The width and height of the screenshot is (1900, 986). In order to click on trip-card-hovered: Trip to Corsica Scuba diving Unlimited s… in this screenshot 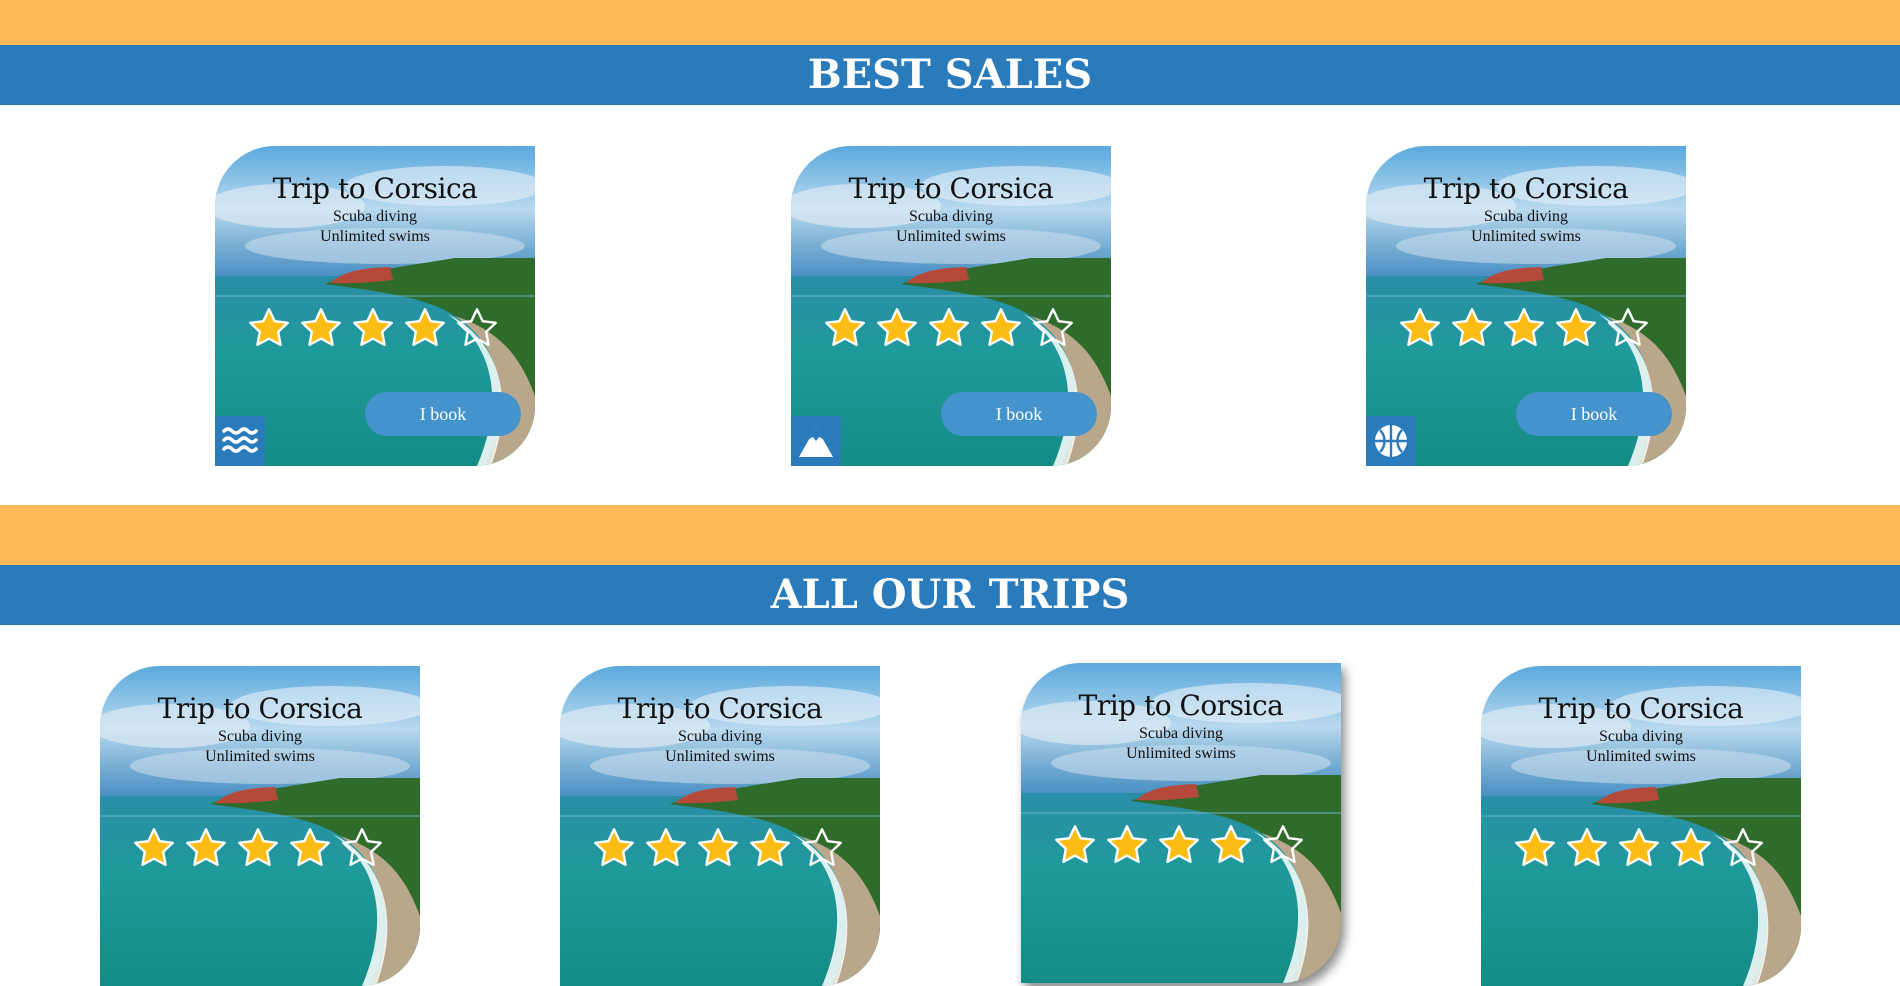, I will do `click(1181, 823)`.